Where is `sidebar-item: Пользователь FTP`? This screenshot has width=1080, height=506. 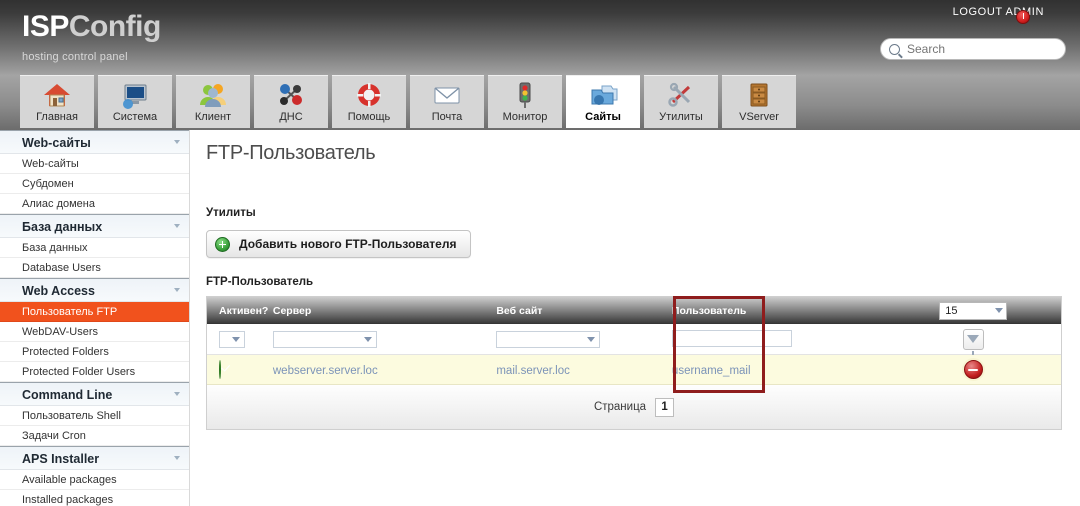
sidebar-item: Пользователь FTP is located at coordinates (94, 312).